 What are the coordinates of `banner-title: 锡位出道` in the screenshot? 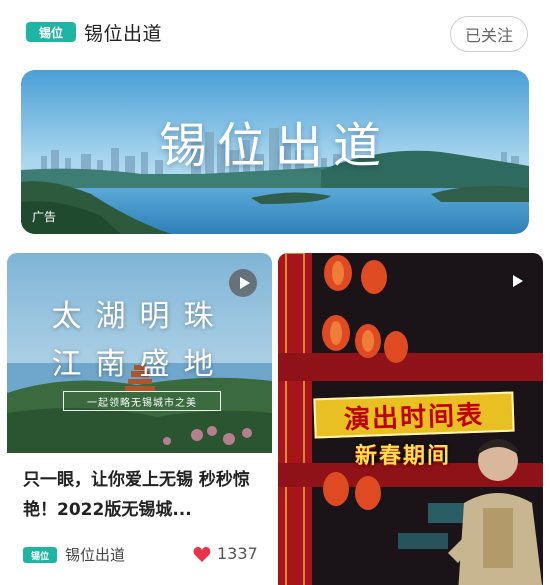 It's located at (274, 146).